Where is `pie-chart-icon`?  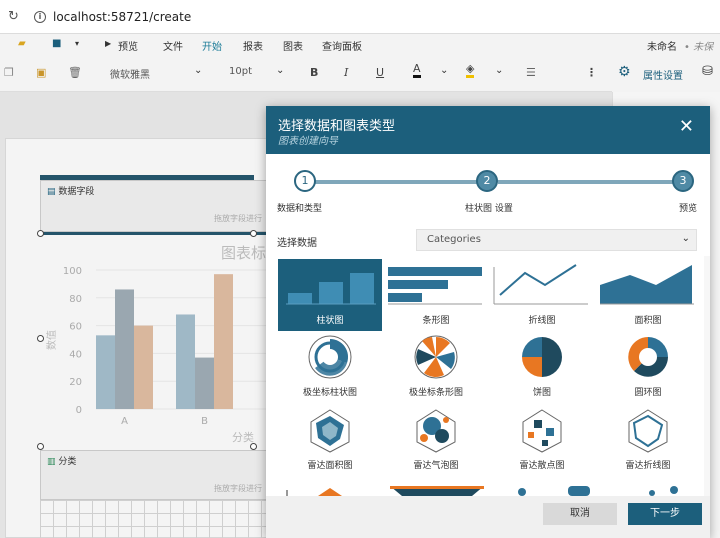 pie-chart-icon is located at coordinates (542, 357).